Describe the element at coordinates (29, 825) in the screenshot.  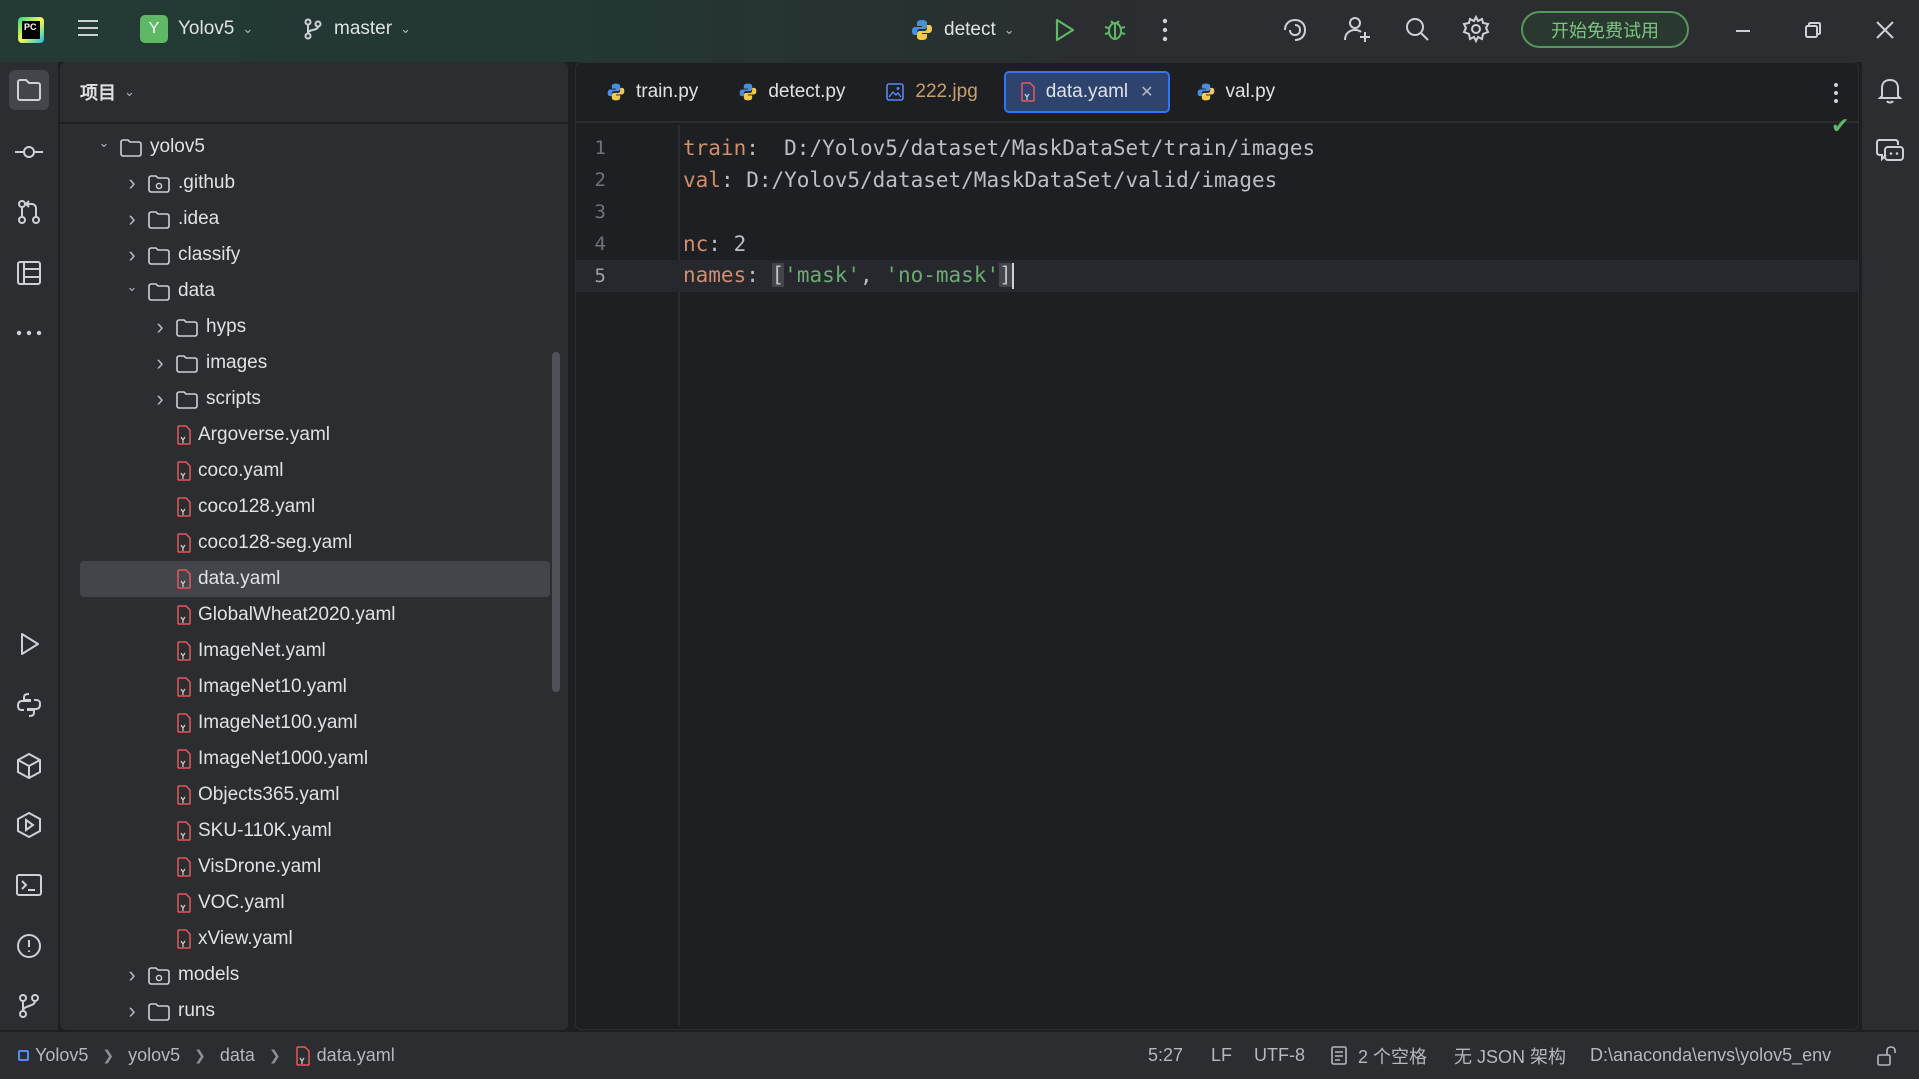
I see `services-tool-button` at that location.